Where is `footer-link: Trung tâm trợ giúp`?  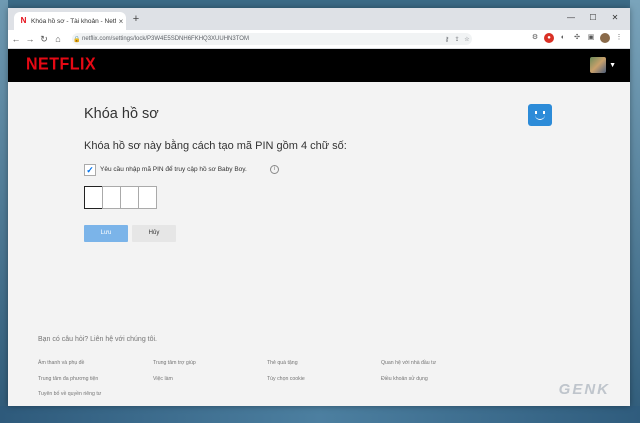 footer-link: Trung tâm trợ giúp is located at coordinates (174, 363).